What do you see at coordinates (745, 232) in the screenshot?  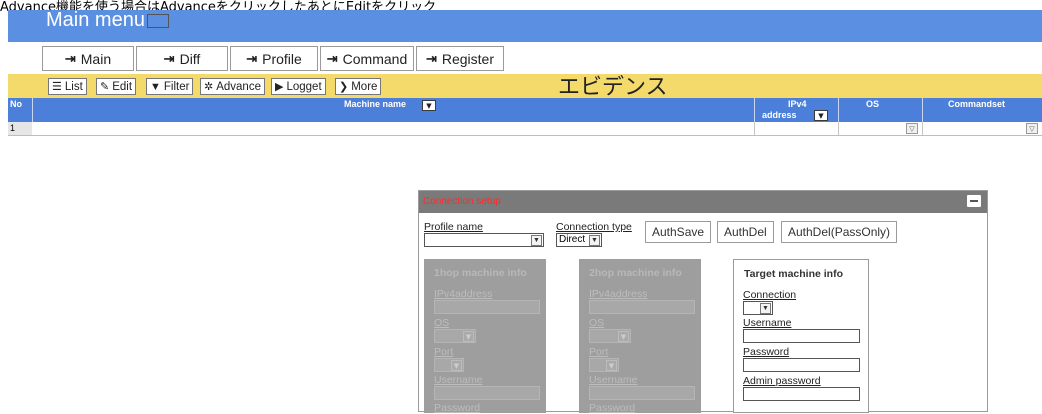 I see `auth-del-button: AuthDel` at bounding box center [745, 232].